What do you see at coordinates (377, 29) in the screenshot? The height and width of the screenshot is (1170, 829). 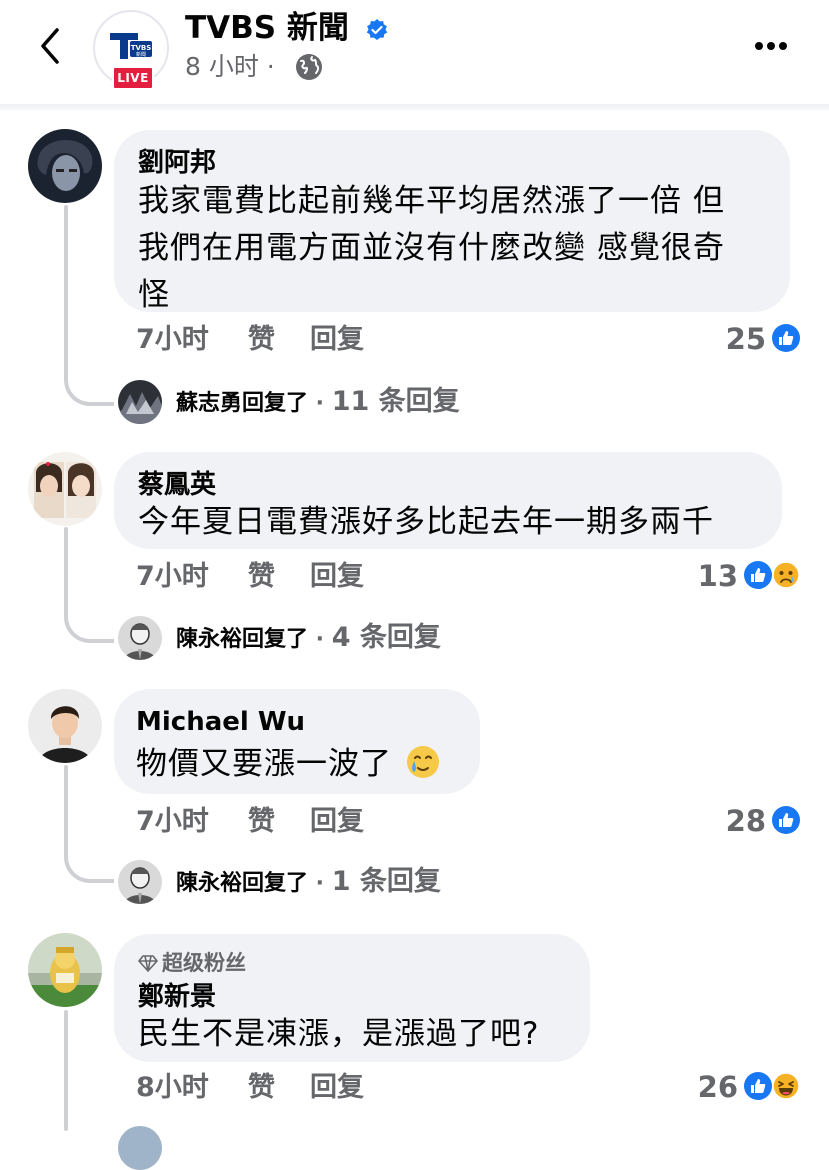 I see `verified-badge-icon` at bounding box center [377, 29].